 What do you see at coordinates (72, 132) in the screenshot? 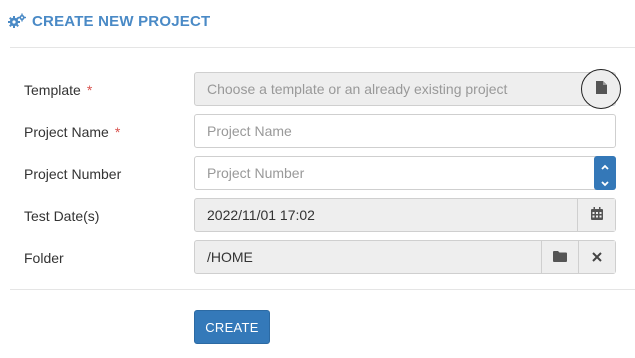
I see `project-name-label: Project Name *` at bounding box center [72, 132].